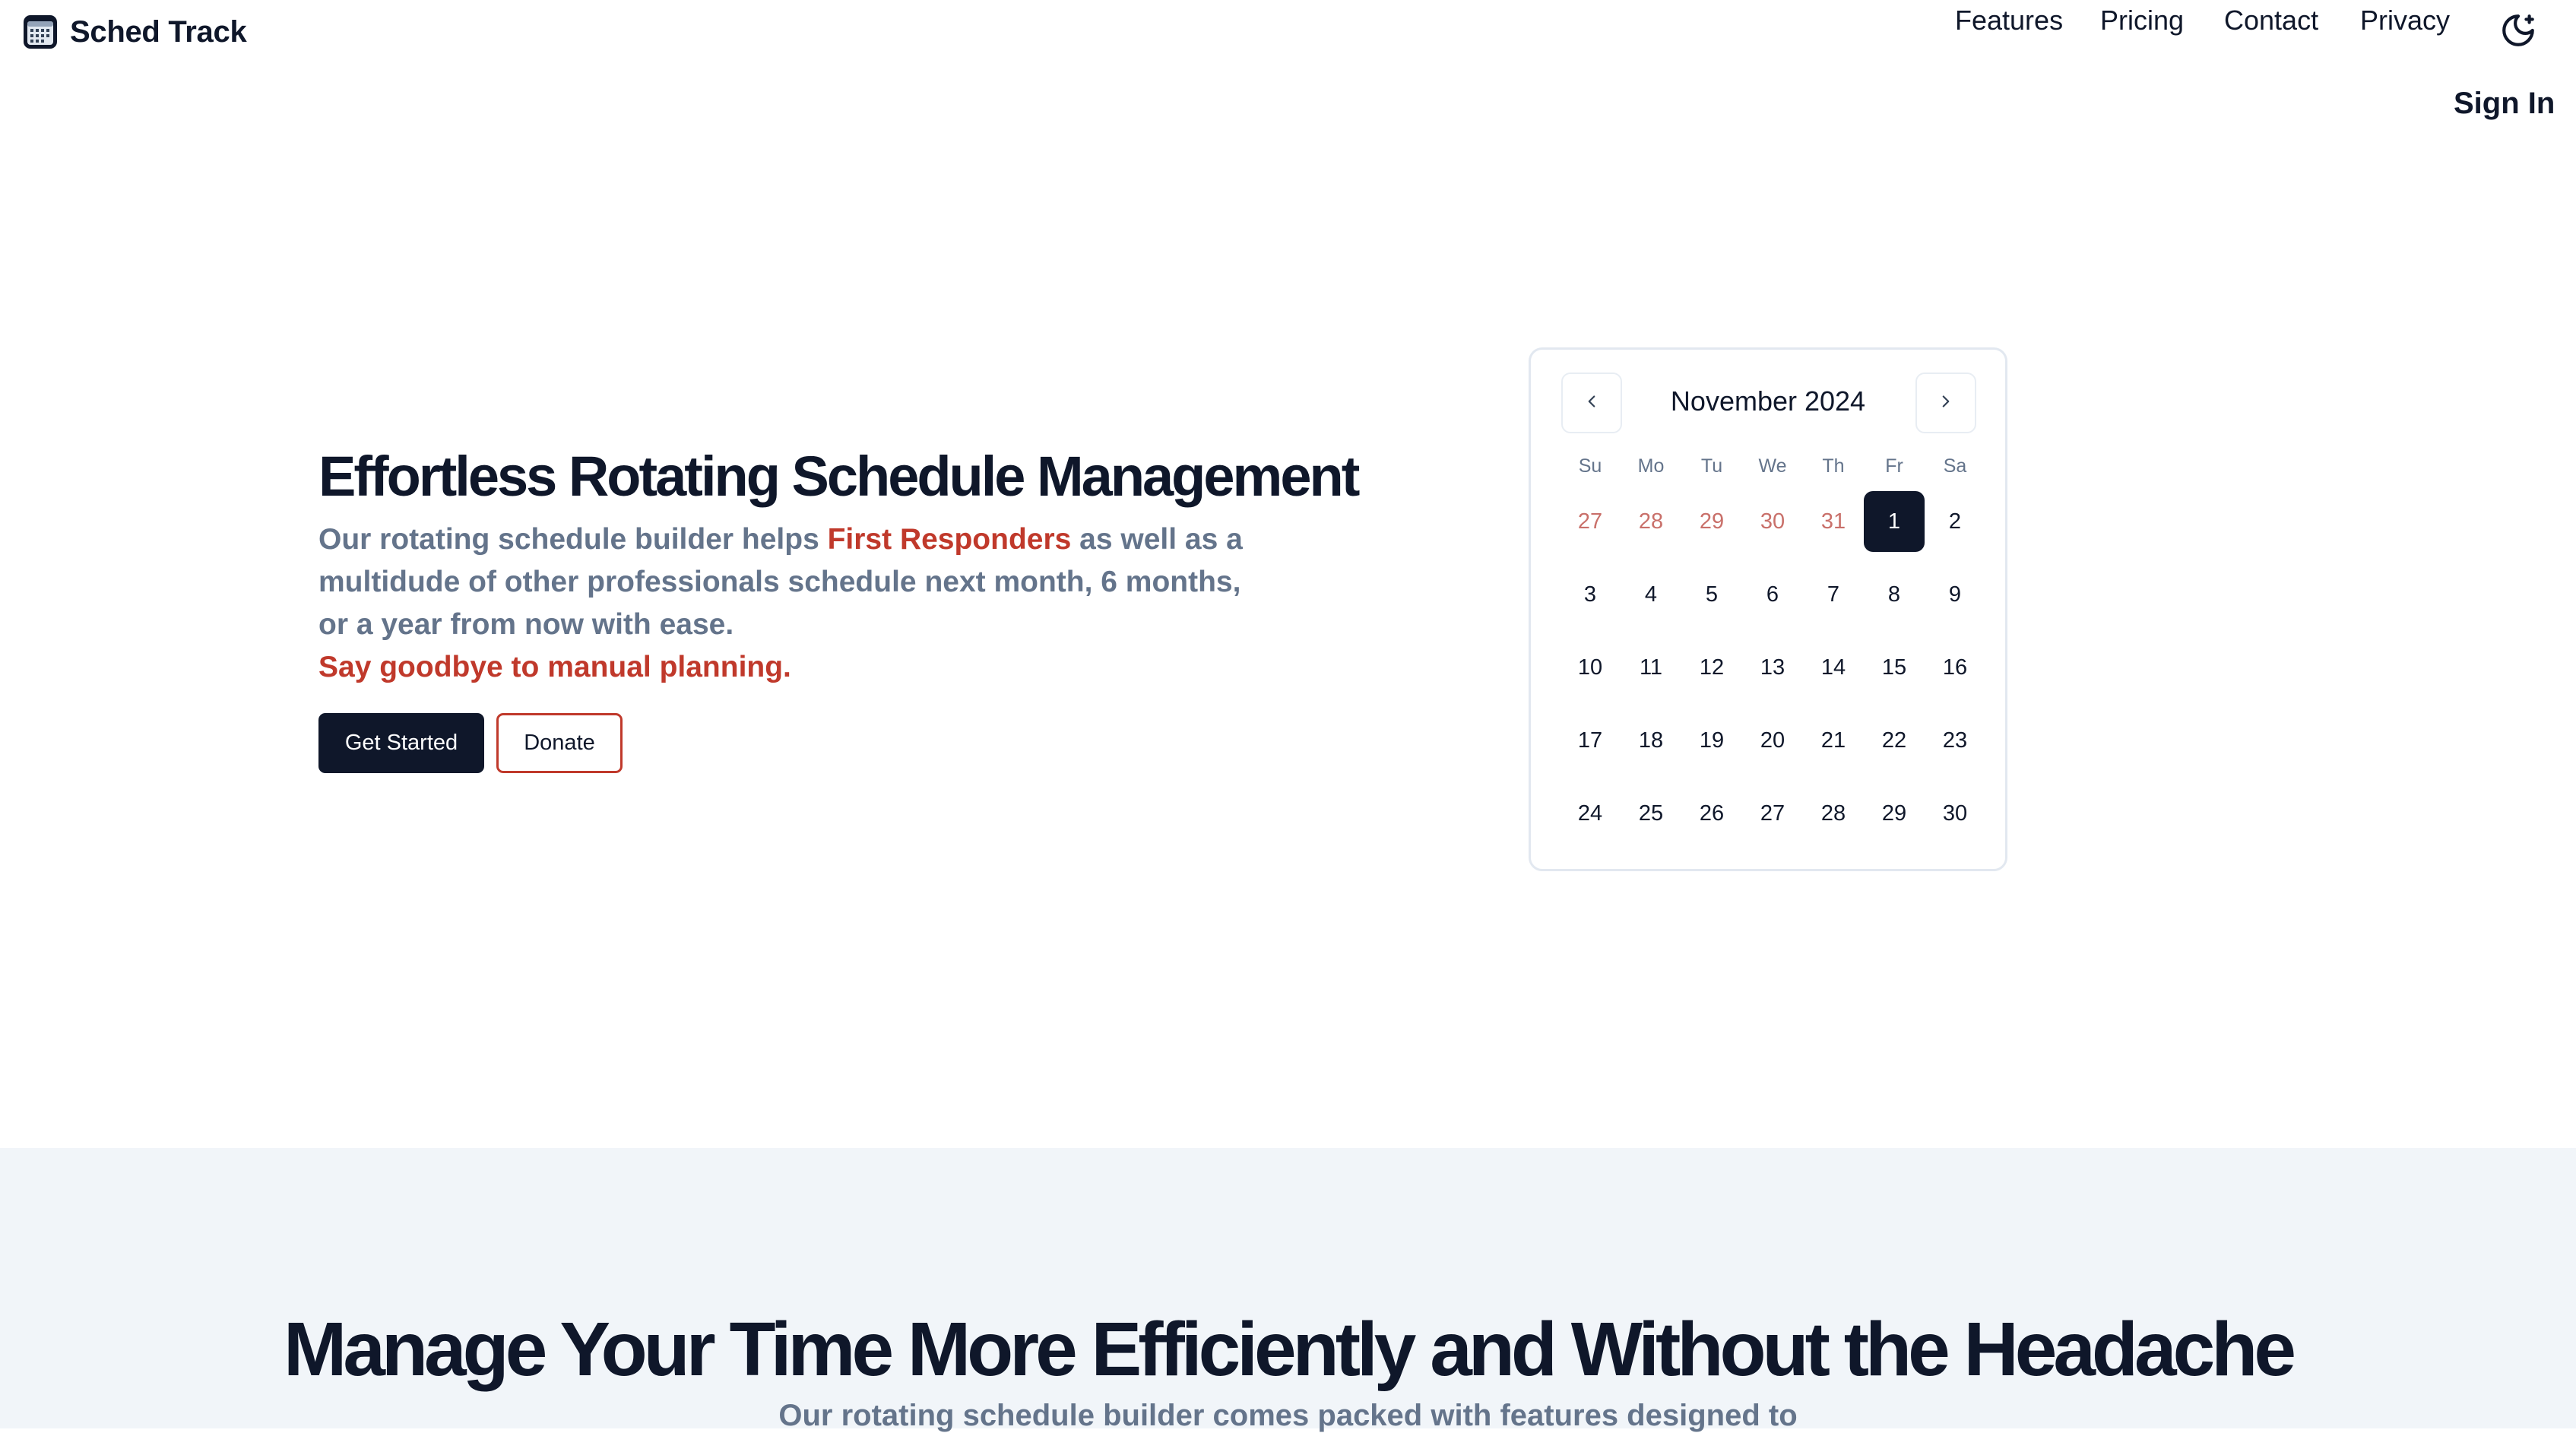 The height and width of the screenshot is (1433, 2576). I want to click on nav-link-features: Features, so click(2009, 20).